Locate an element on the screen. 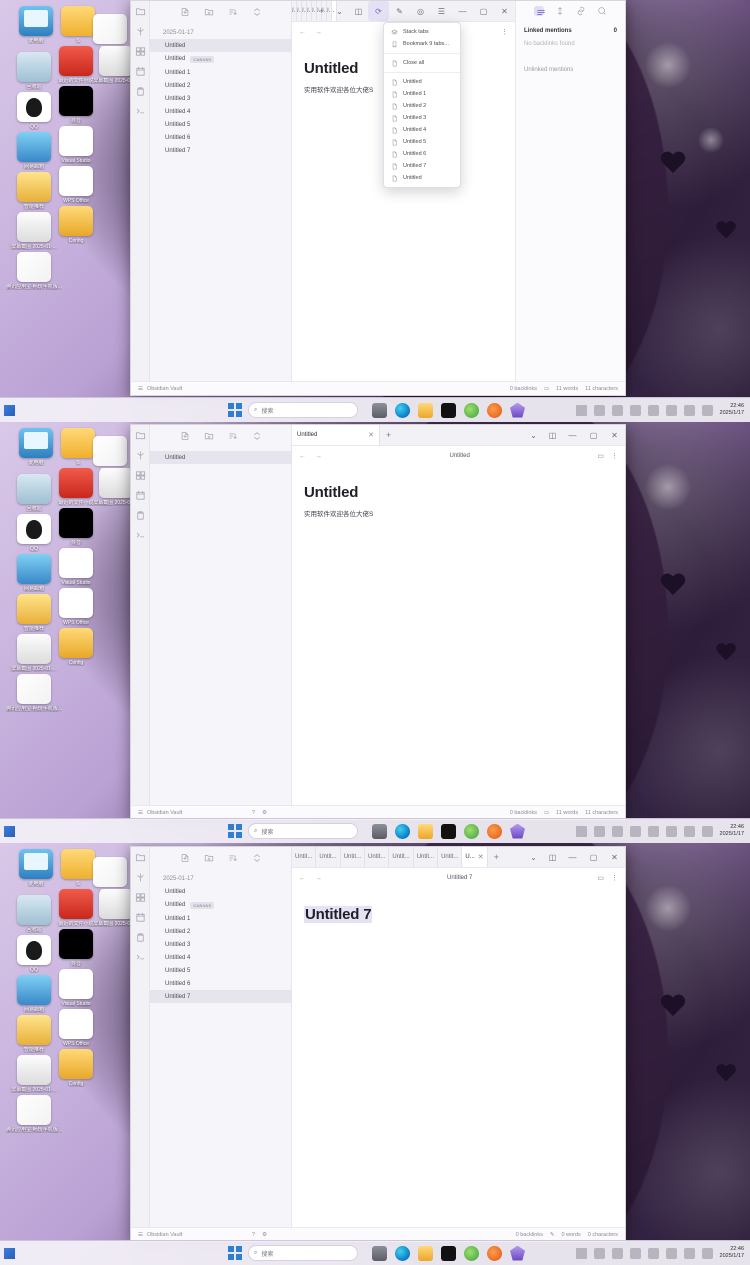 Image resolution: width=750 pixels, height=1265 pixels. file-list-item: Untitled is located at coordinates (220, 45).